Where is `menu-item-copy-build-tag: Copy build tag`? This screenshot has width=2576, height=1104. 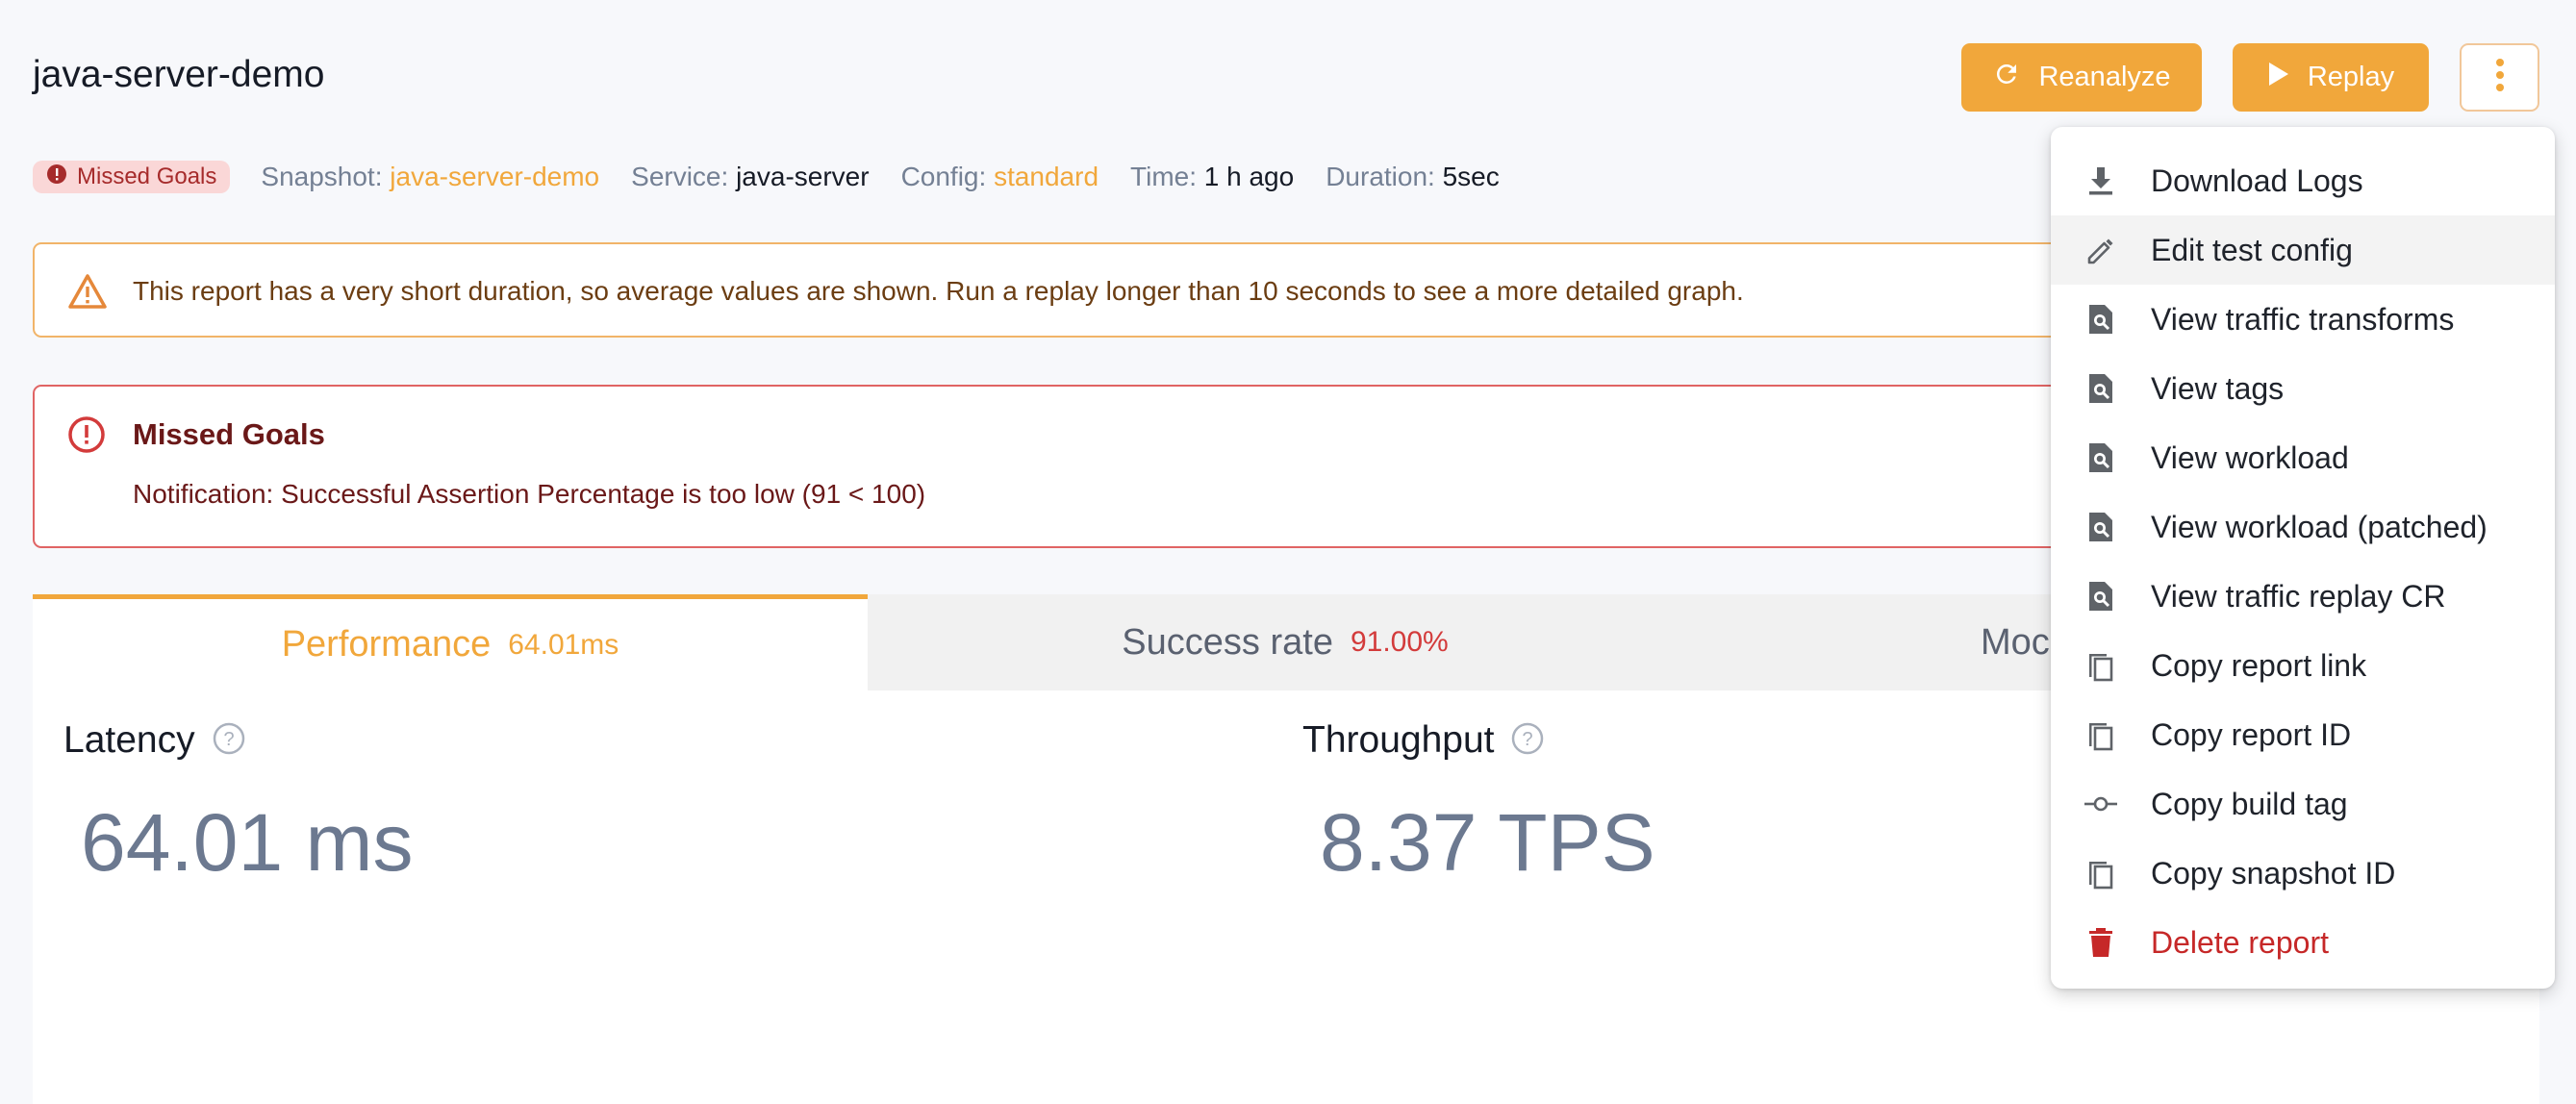 menu-item-copy-build-tag: Copy build tag is located at coordinates (2303, 804).